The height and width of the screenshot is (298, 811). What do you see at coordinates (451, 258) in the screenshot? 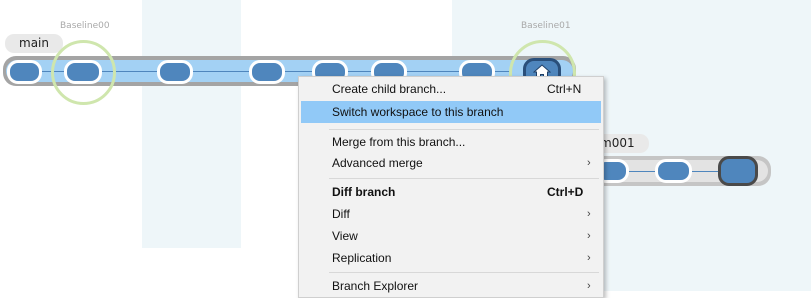
I see `menu-item-replication: Replication ›` at bounding box center [451, 258].